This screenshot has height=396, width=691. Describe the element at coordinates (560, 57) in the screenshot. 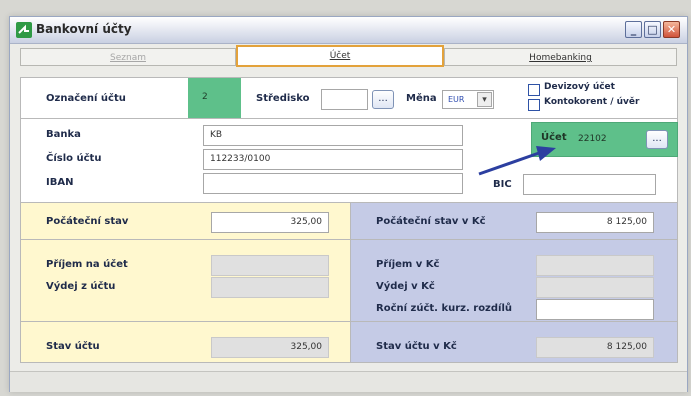

I see `tab-homebanking: Homebanking` at that location.